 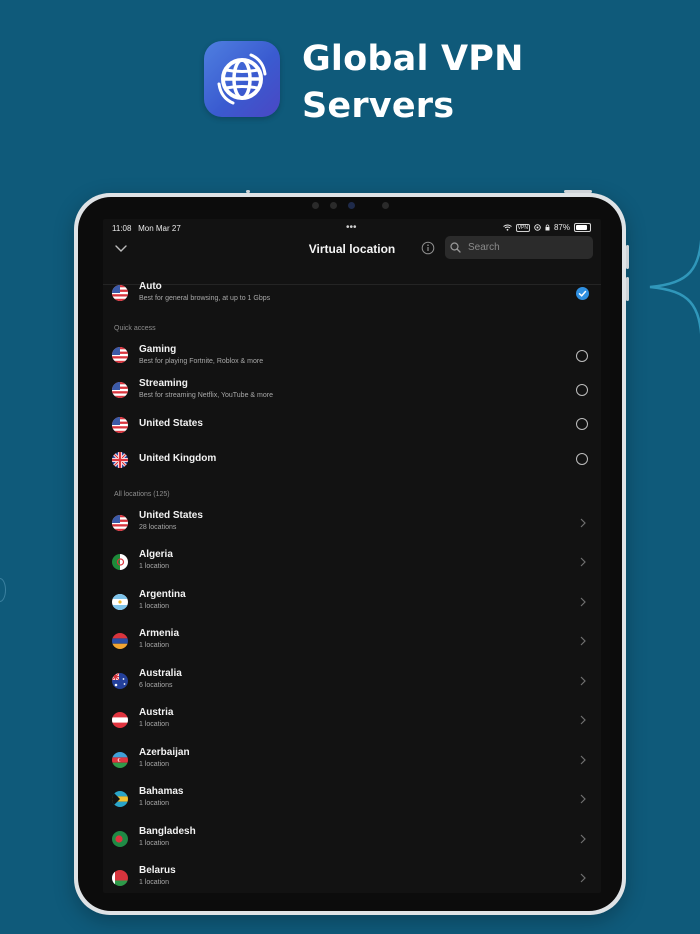 What do you see at coordinates (159, 633) in the screenshot?
I see `row-title: Armenia` at bounding box center [159, 633].